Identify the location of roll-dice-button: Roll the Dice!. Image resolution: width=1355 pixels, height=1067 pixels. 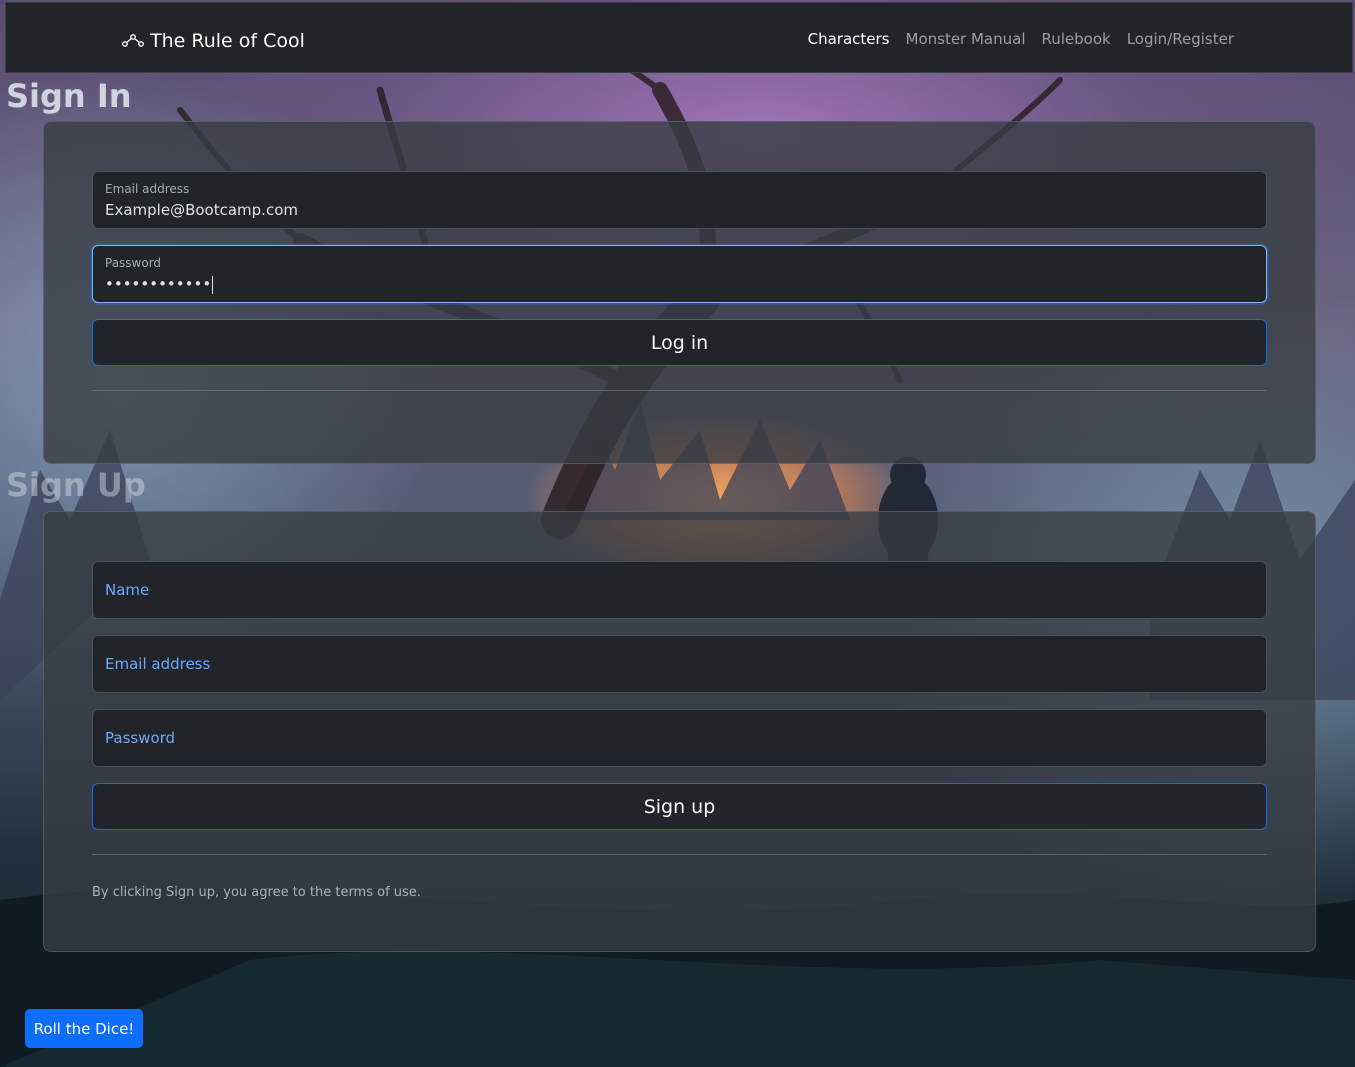
(84, 1028).